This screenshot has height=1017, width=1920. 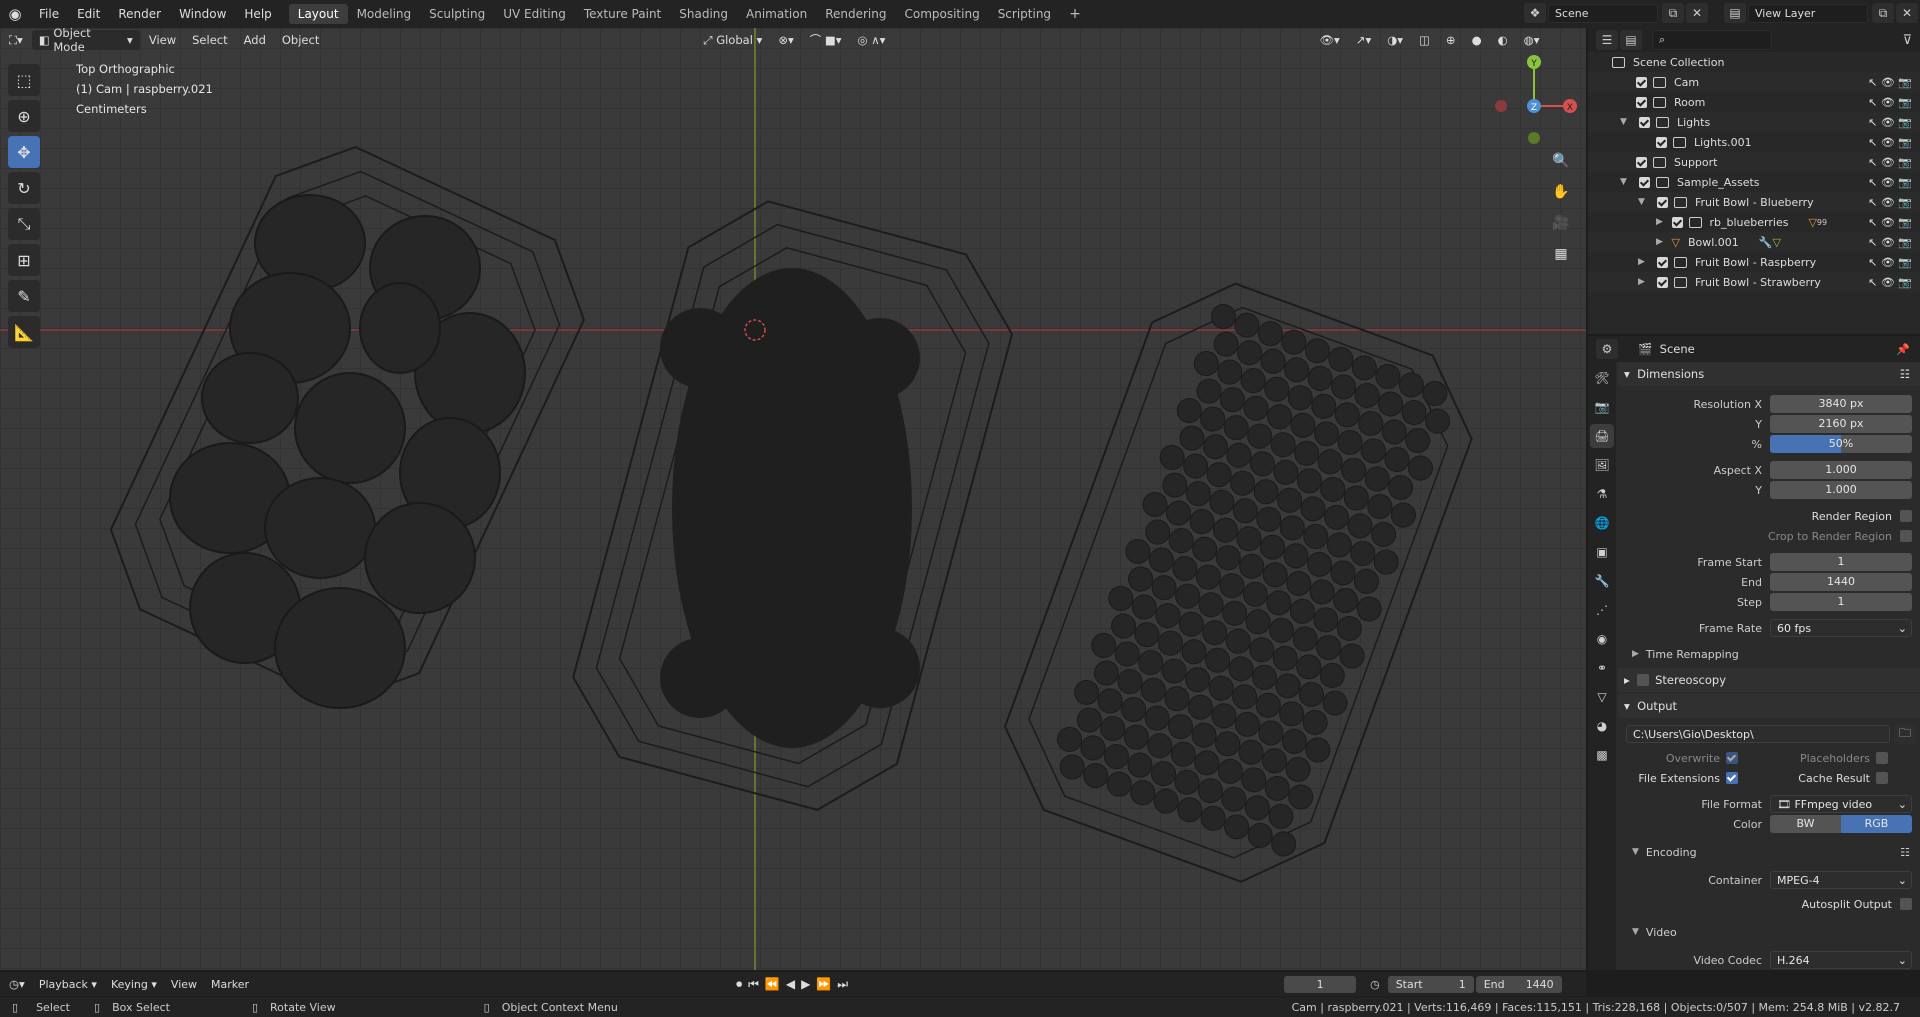 I want to click on crop-checkbox, so click(x=1906, y=536).